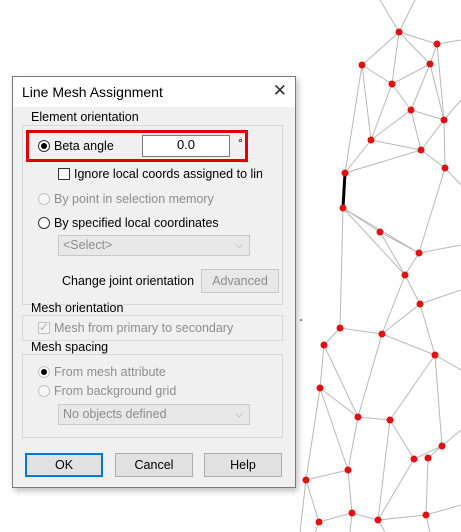  What do you see at coordinates (44, 199) in the screenshot?
I see `by-point-radio` at bounding box center [44, 199].